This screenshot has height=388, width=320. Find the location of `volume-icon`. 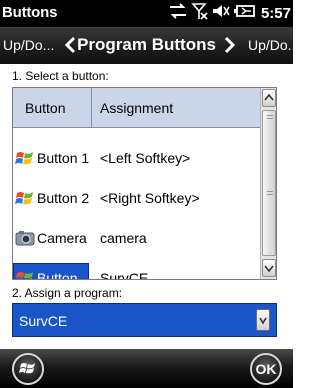

volume-icon is located at coordinates (221, 13).